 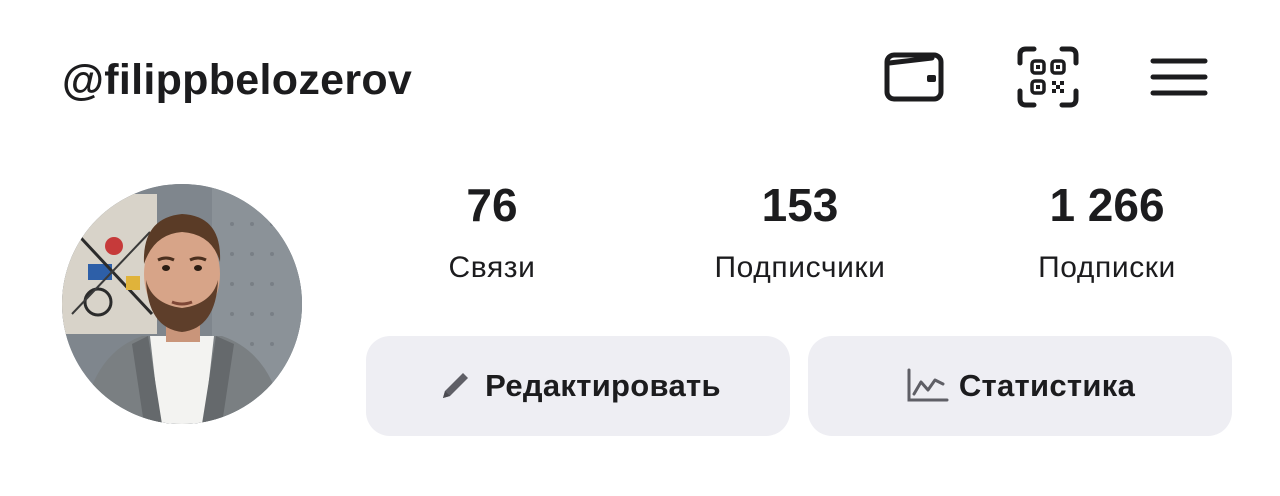 I want to click on avatar-photo, so click(x=182, y=304).